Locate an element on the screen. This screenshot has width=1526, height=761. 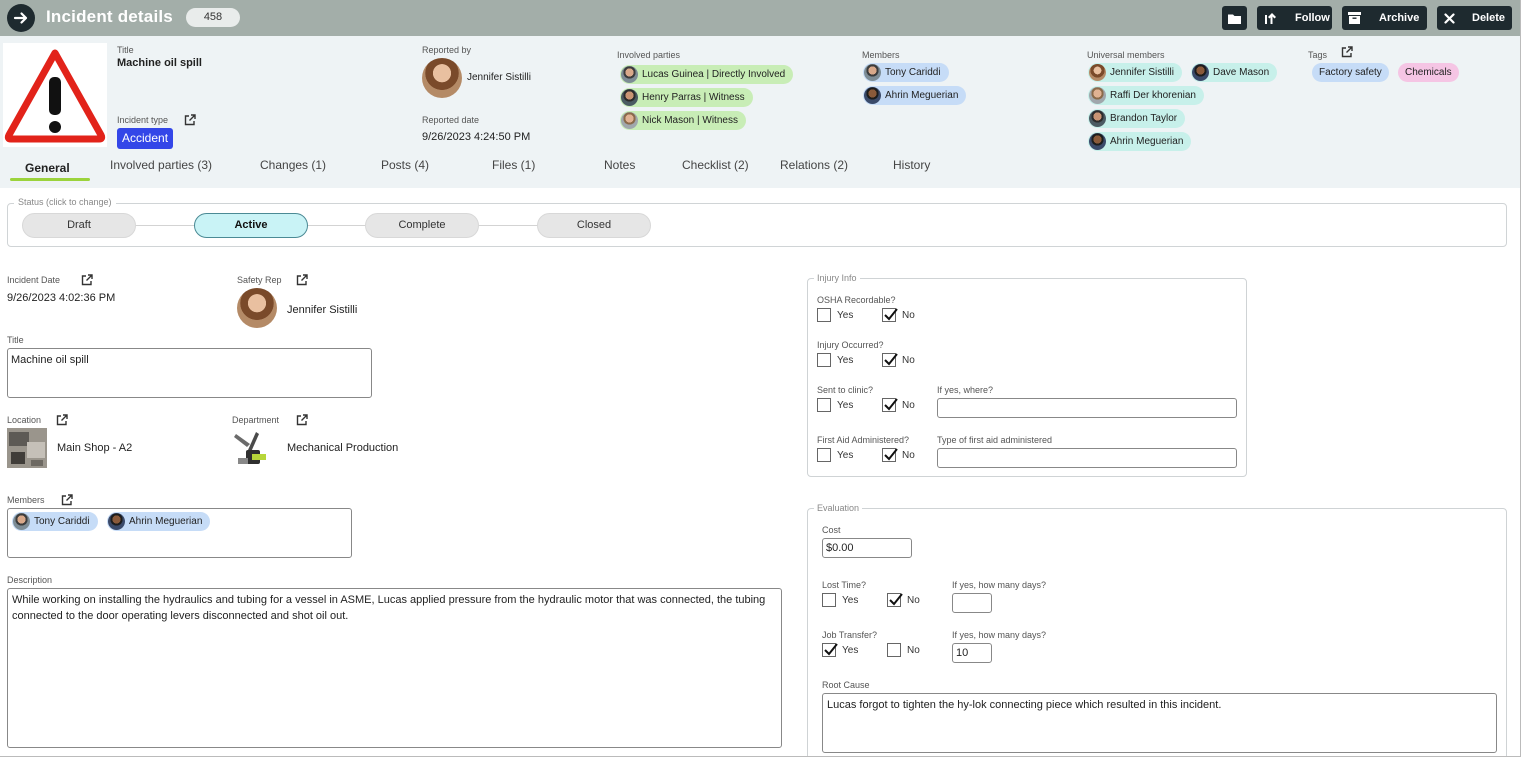
lost-days-input is located at coordinates (972, 603).